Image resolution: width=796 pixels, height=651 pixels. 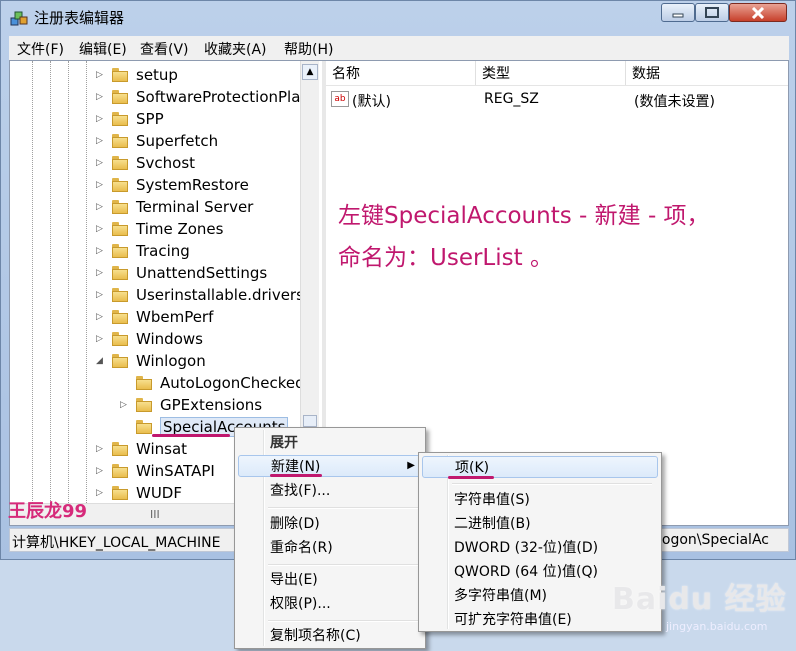 I want to click on tree-node: ▷ setup, so click(x=137, y=75).